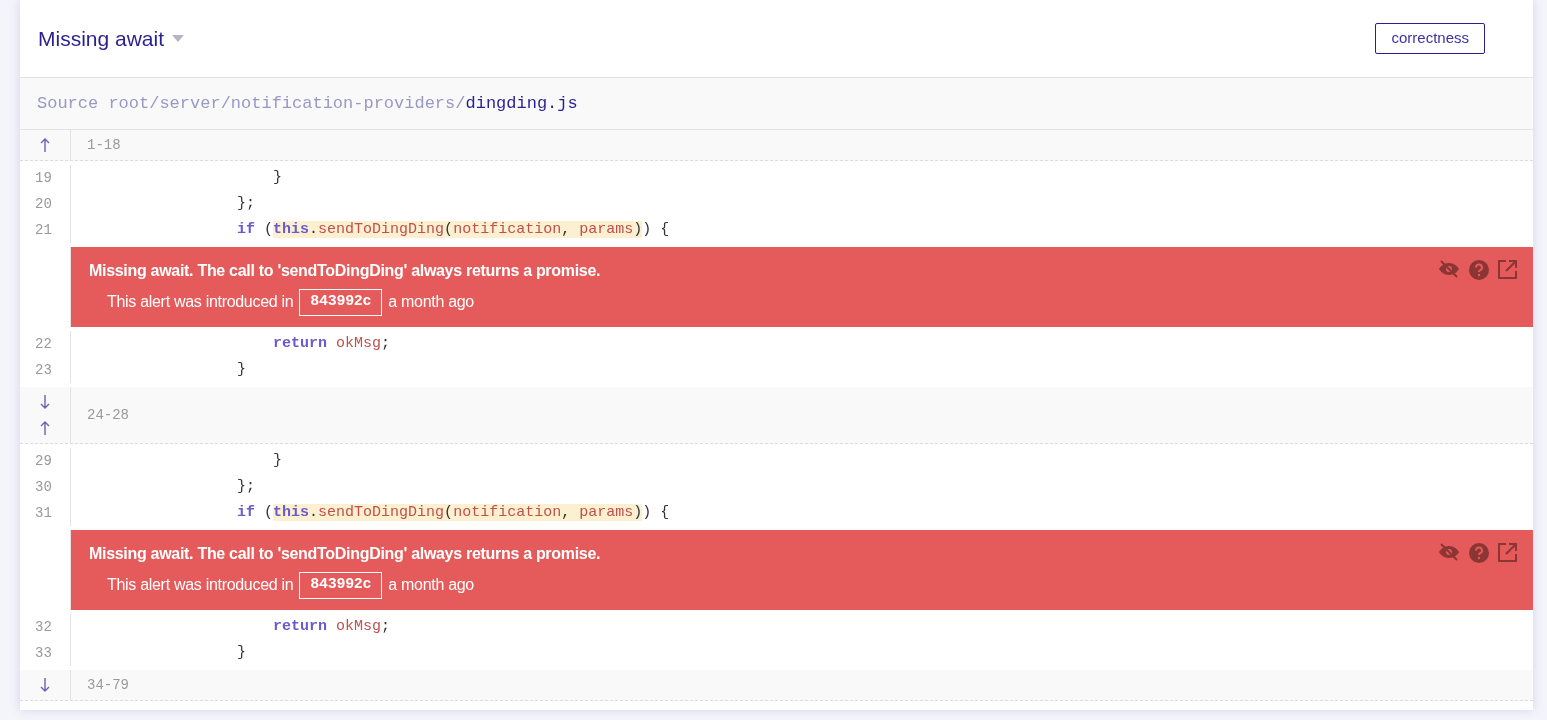 The width and height of the screenshot is (1547, 720). What do you see at coordinates (43, 653) in the screenshot?
I see `line-number: 33` at bounding box center [43, 653].